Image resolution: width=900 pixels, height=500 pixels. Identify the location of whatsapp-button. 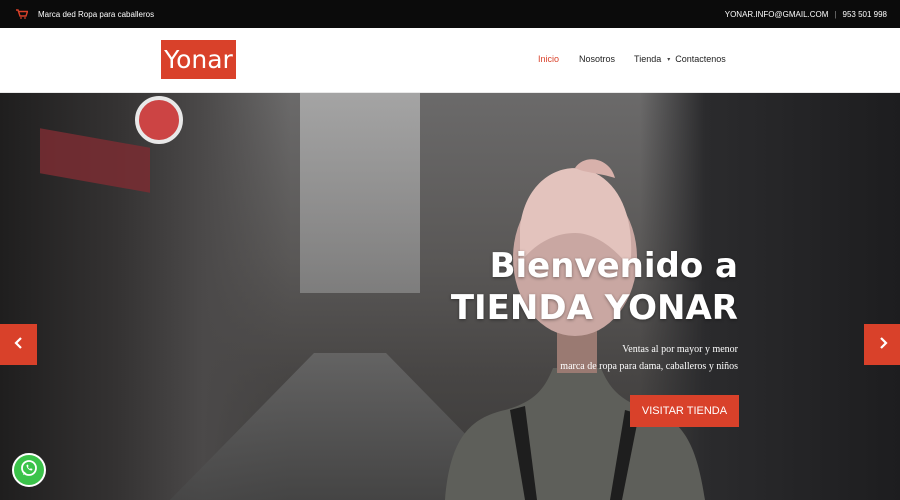
(29, 470).